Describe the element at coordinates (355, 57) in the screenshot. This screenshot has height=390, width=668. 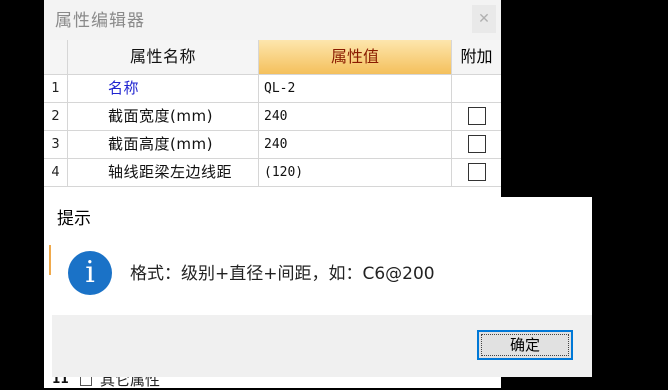
I see `header-value: 属性值` at that location.